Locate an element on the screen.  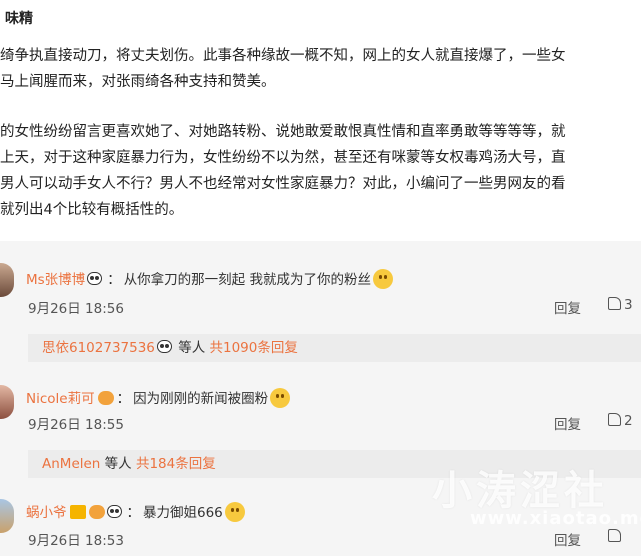
like-count: 2 is located at coordinates (628, 421).